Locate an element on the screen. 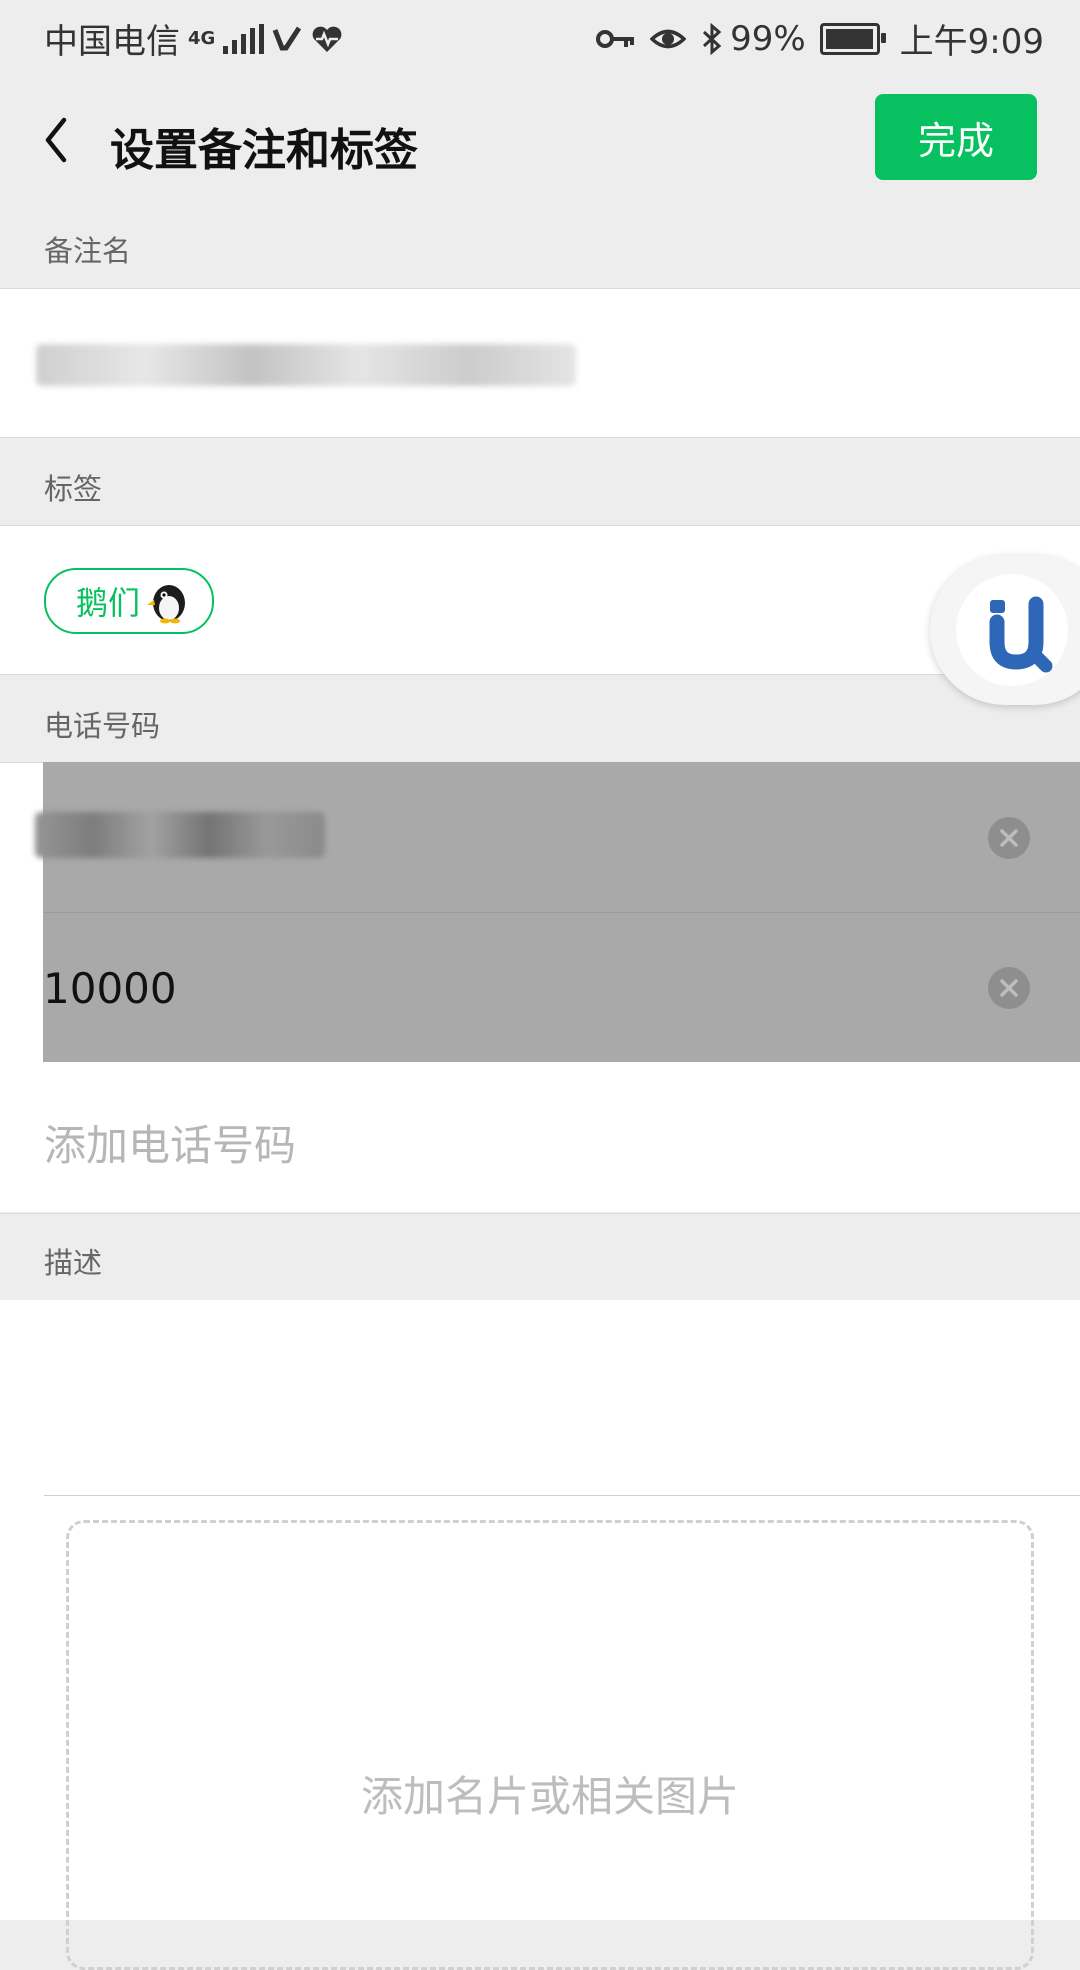  bluetooth-icon is located at coordinates (712, 38).